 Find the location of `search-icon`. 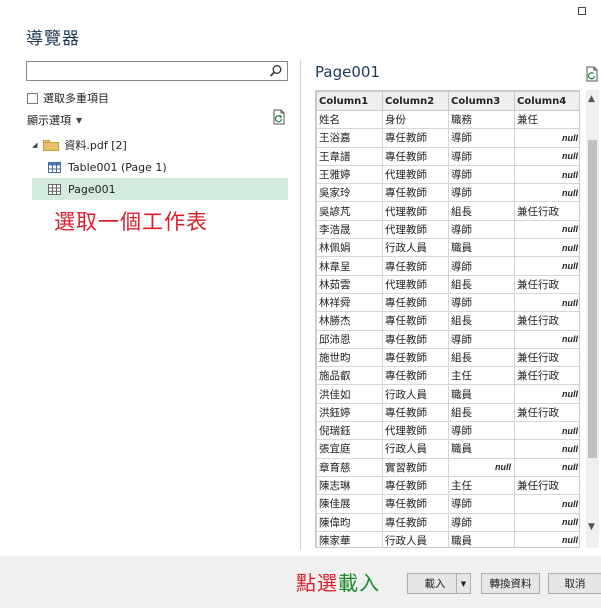

search-icon is located at coordinates (276, 71).